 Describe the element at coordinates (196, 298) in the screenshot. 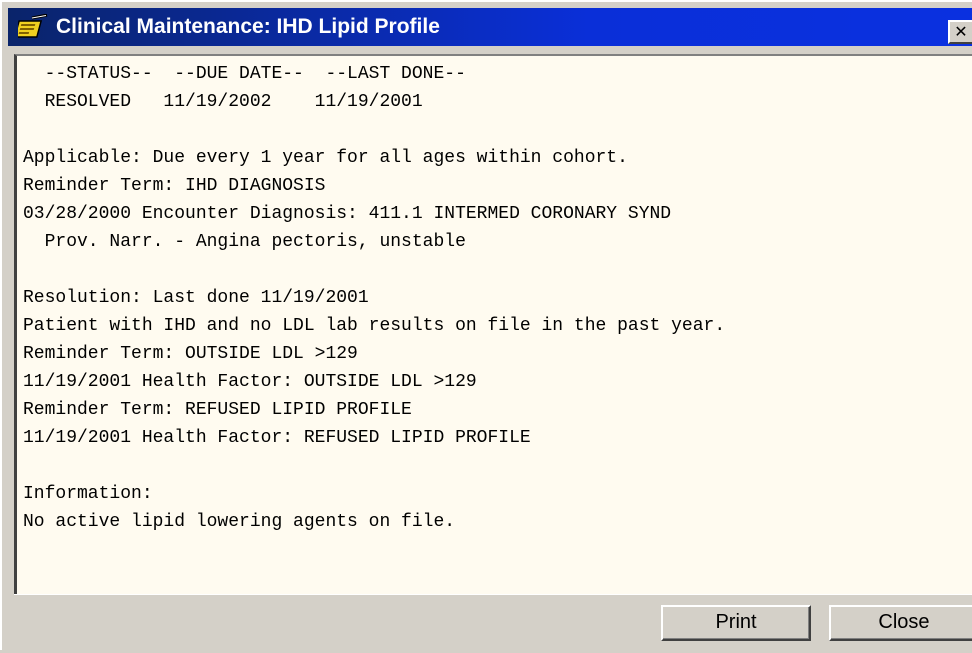

I see `resolution-line: Resolution: Last done 11/19/2001` at that location.